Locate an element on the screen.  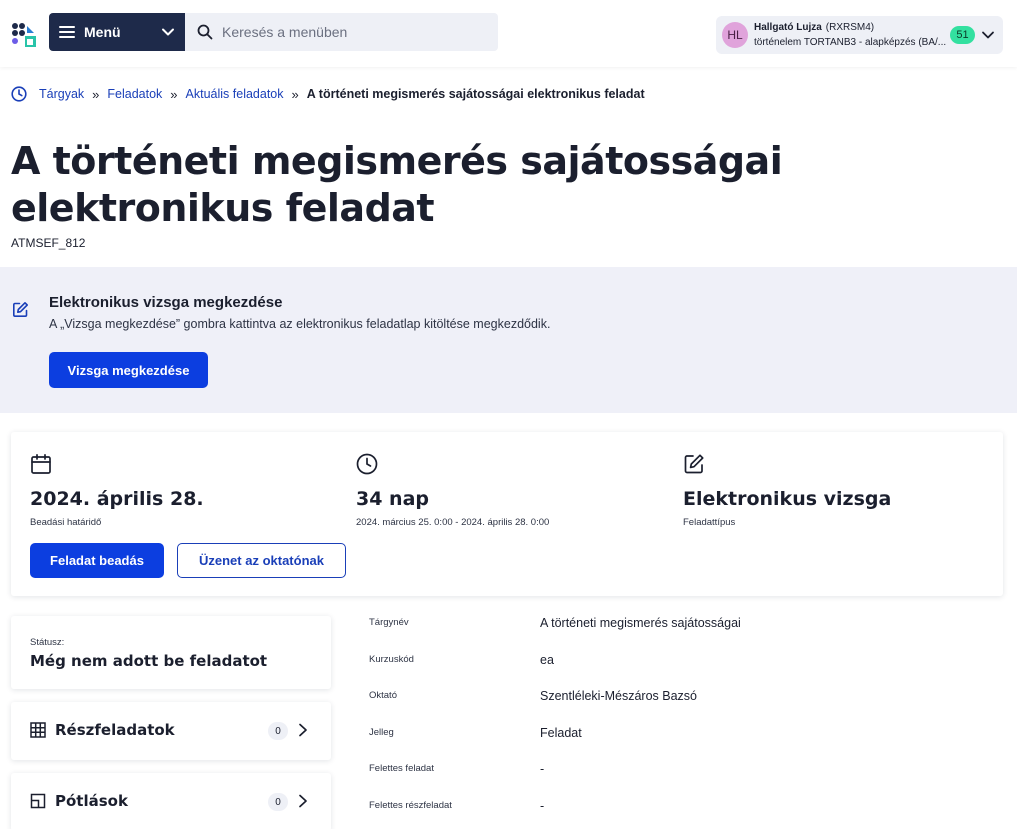
breadcrumb-link-feladatok: Feladatok is located at coordinates (134, 94).